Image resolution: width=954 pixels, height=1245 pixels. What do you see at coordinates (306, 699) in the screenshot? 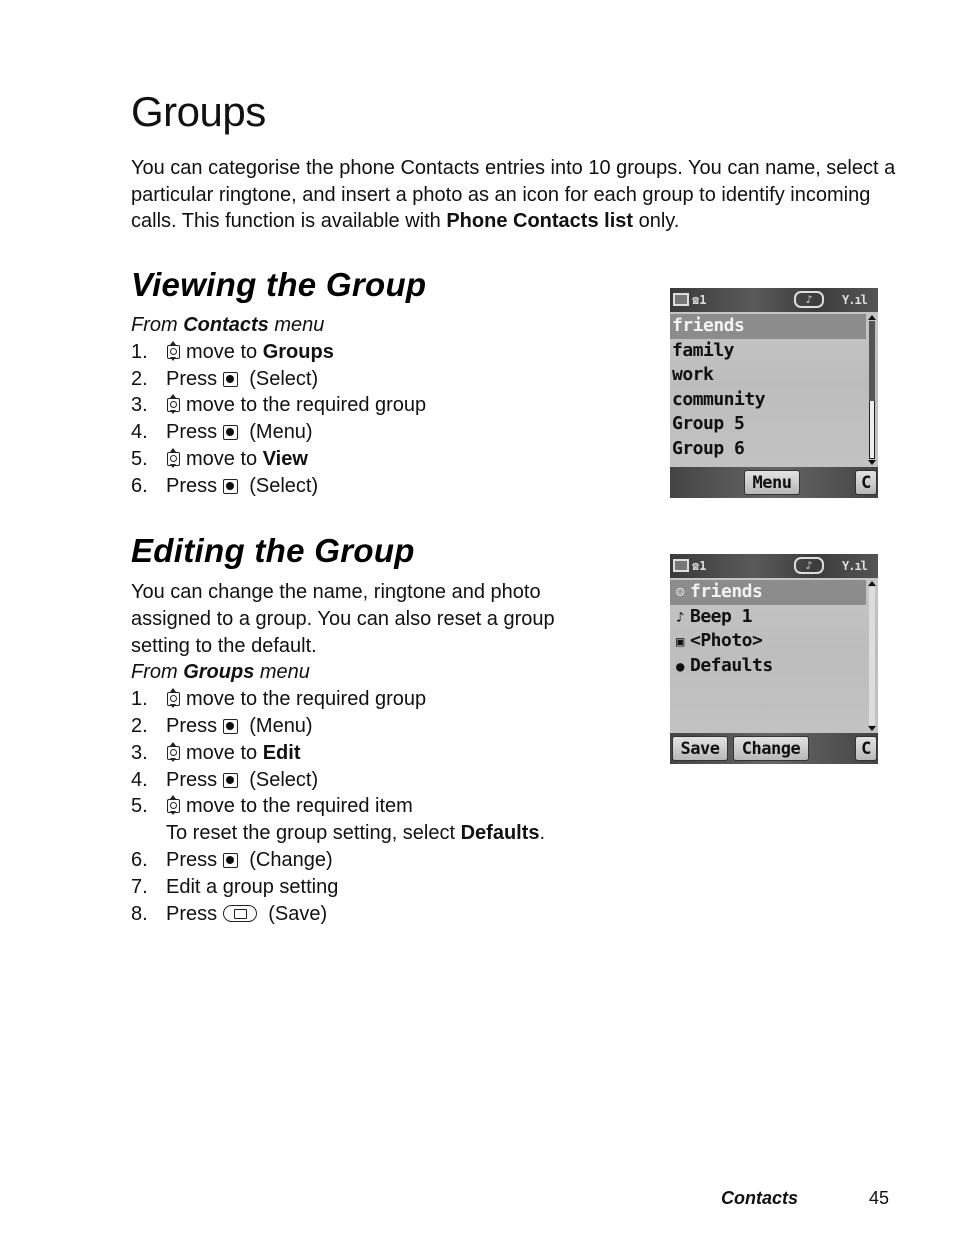
I see `step-action: move to the required group` at bounding box center [306, 699].